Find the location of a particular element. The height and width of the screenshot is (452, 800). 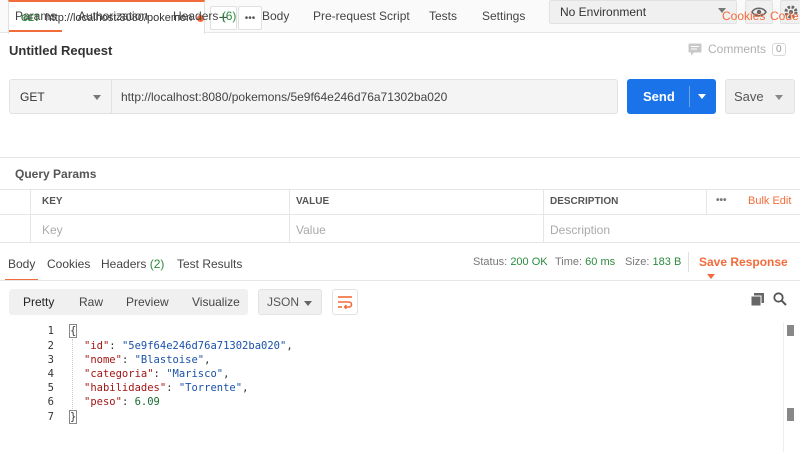

view-raw-button: Raw is located at coordinates (91, 302).